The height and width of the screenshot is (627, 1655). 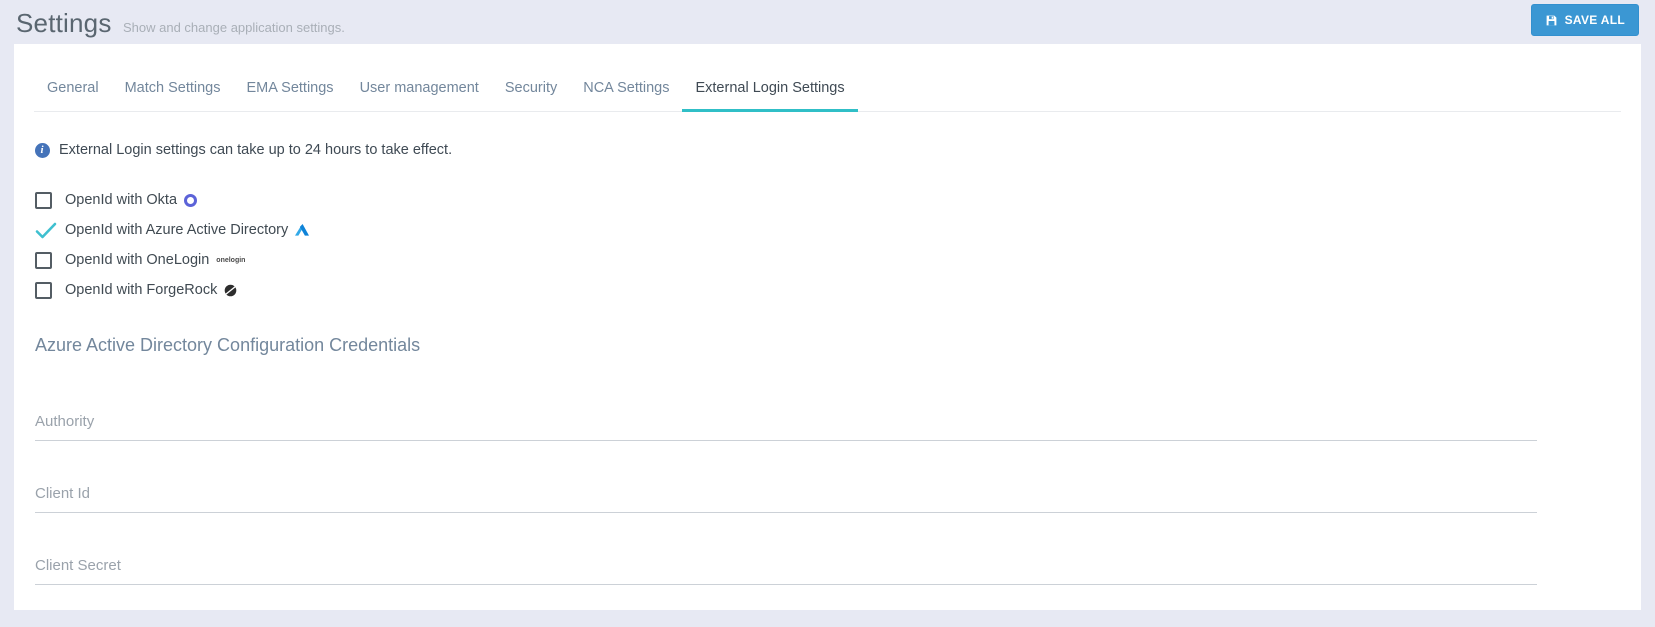 What do you see at coordinates (1594, 20) in the screenshot?
I see `save-button-label: SAVE ALL` at bounding box center [1594, 20].